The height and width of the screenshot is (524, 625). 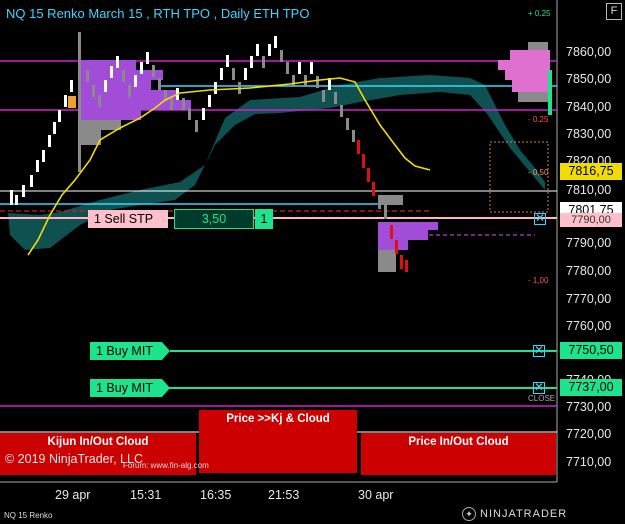 What do you see at coordinates (73, 495) in the screenshot?
I see `x-tick: 29 apr` at bounding box center [73, 495].